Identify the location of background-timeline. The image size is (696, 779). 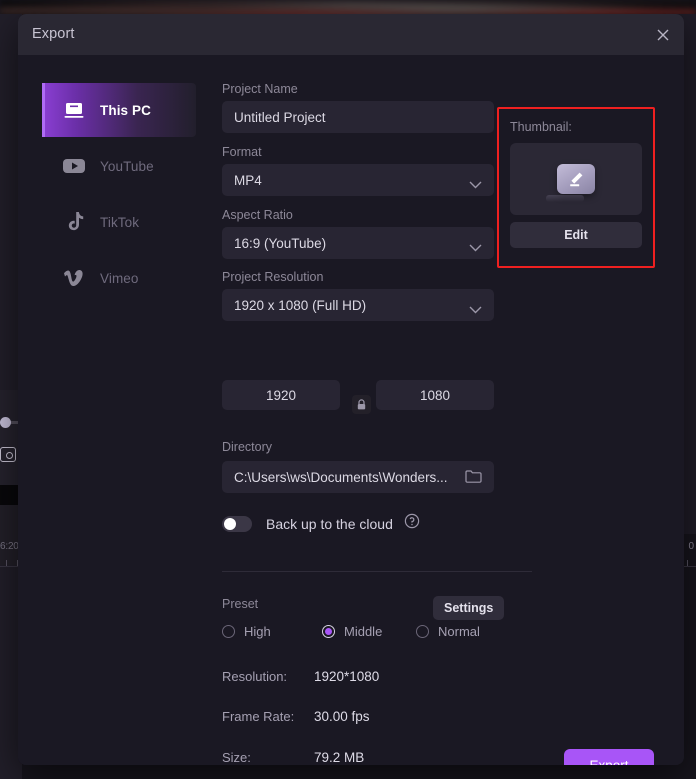
(10, 535).